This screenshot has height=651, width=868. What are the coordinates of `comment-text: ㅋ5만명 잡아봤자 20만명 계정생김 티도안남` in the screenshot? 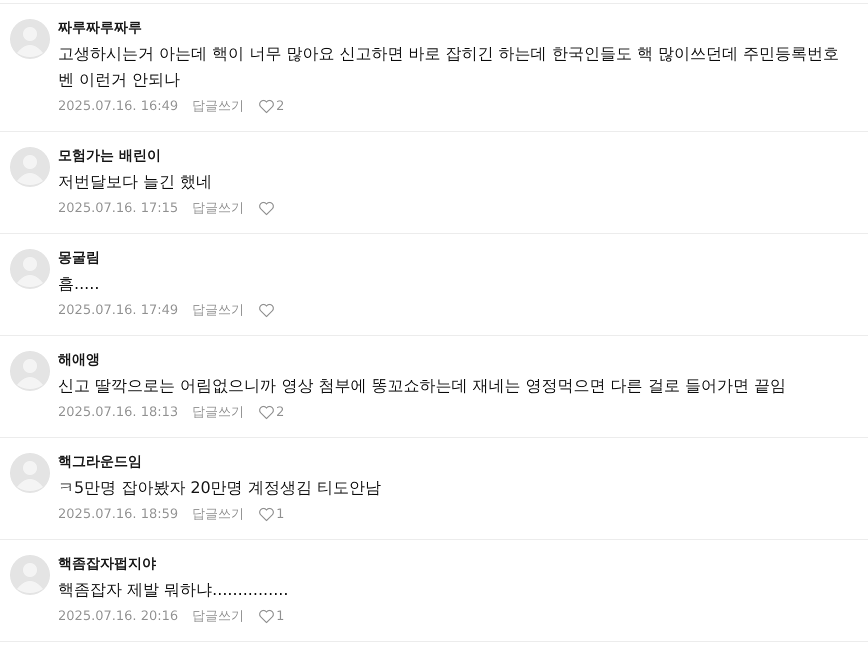 It's located at (219, 488).